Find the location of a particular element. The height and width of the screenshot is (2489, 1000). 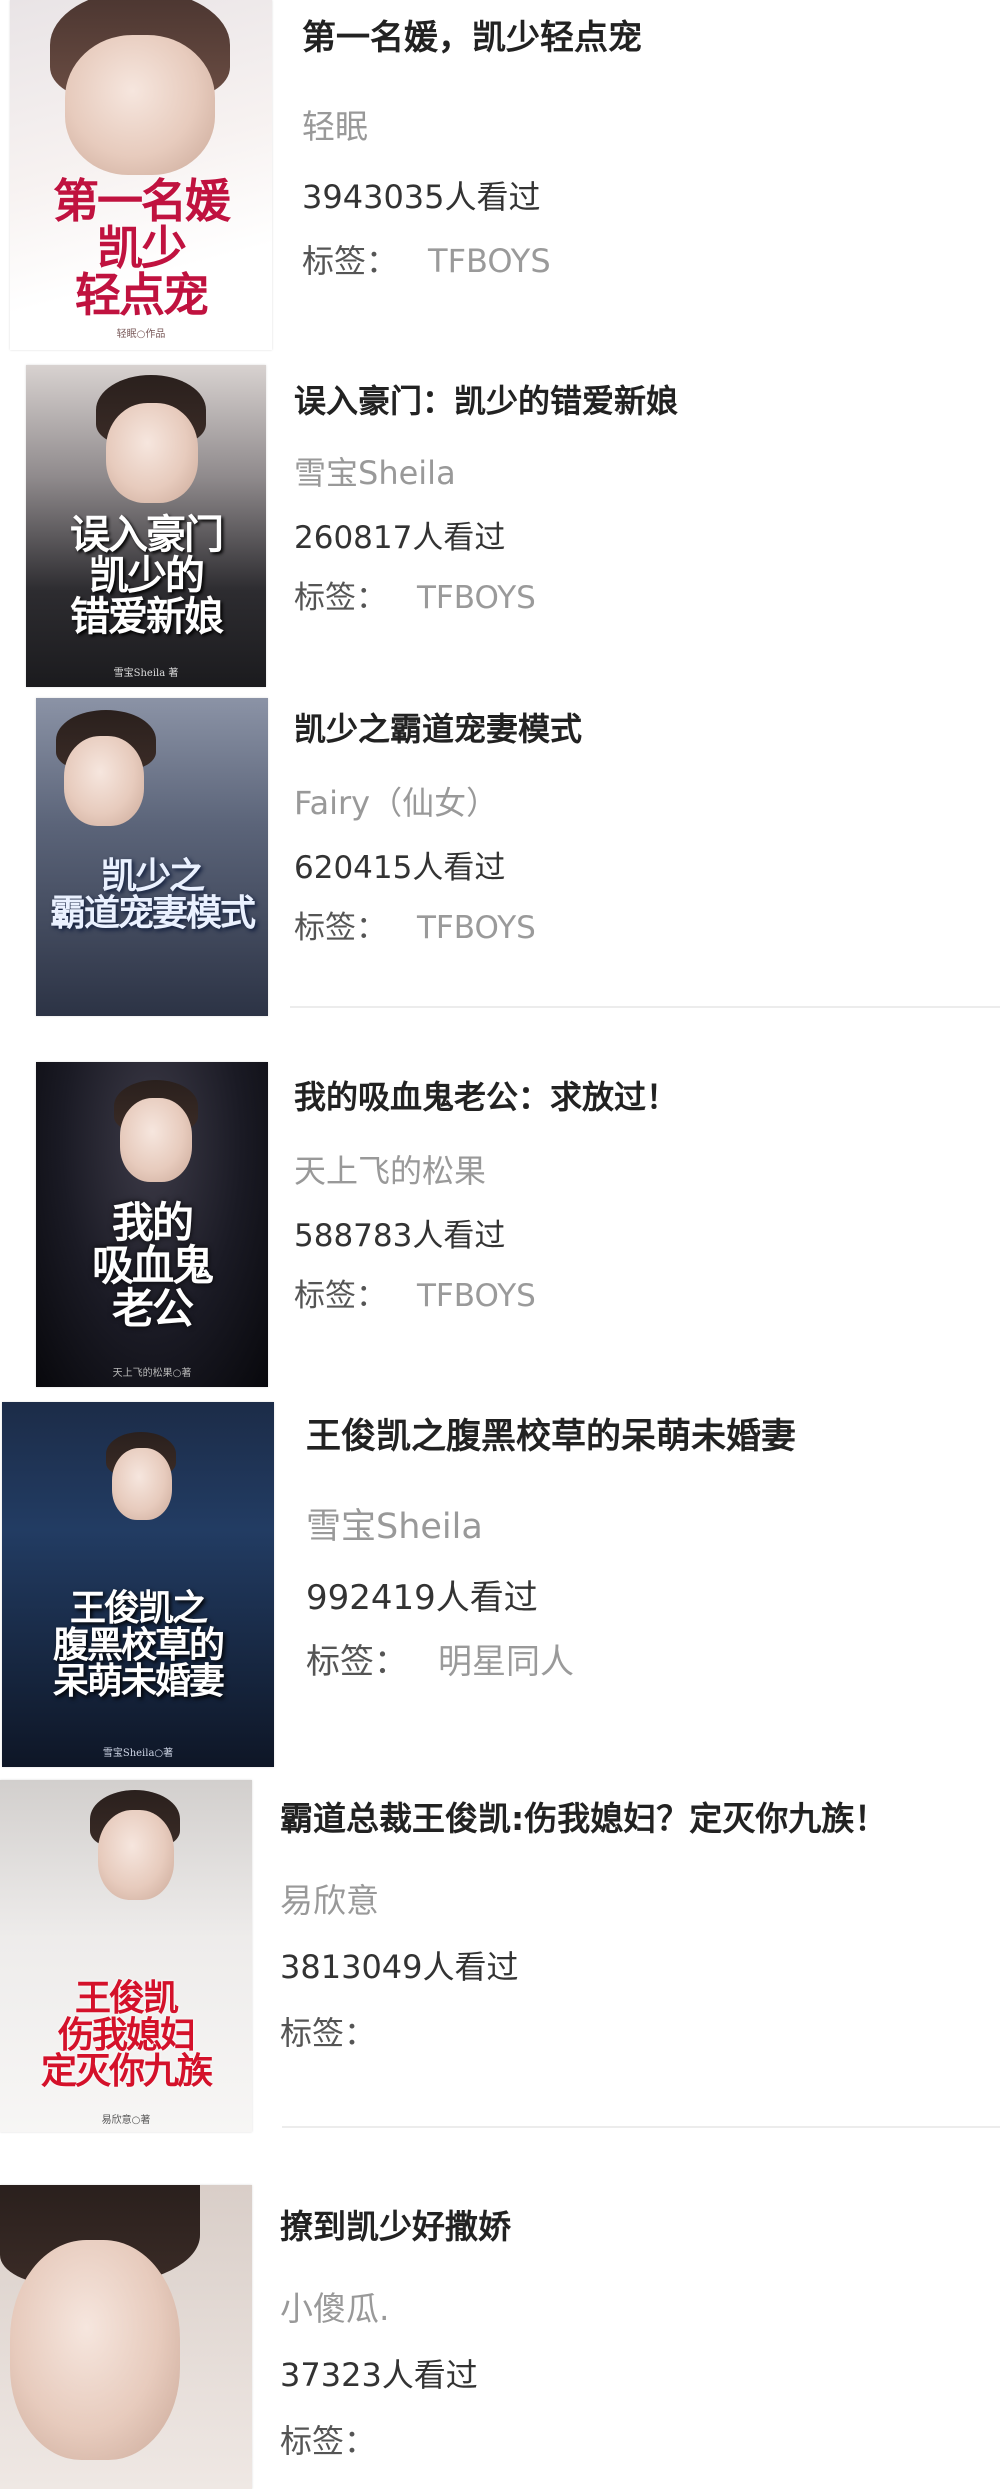

book-author: 天上飞的松果 is located at coordinates (390, 1169).